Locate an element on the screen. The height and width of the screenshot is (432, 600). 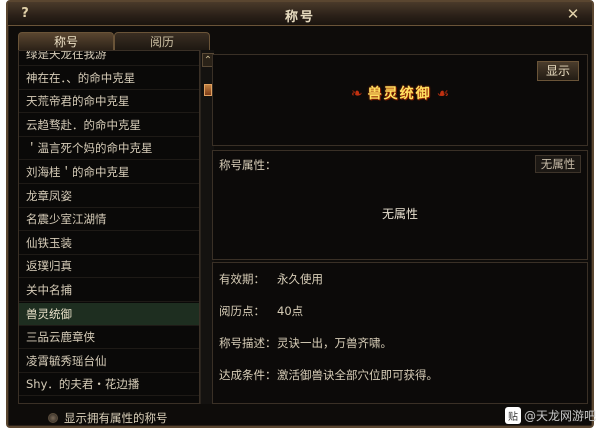
title-list-item: Shy．的夫君・花边播 is located at coordinates (109, 385).